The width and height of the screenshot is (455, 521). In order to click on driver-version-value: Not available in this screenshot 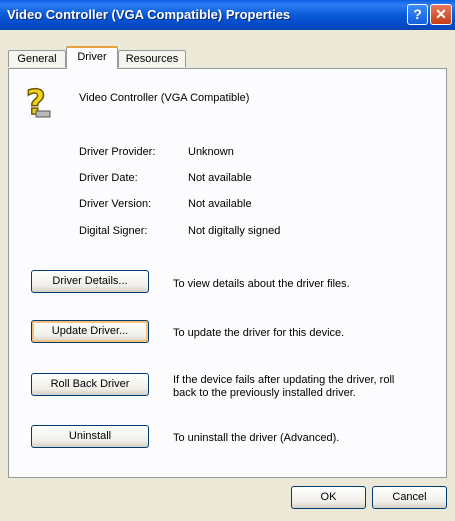, I will do `click(220, 204)`.